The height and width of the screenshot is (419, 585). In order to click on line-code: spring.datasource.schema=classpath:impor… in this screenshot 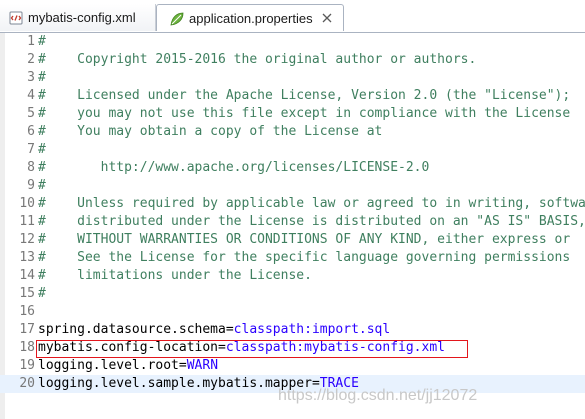, I will do `click(214, 330)`.